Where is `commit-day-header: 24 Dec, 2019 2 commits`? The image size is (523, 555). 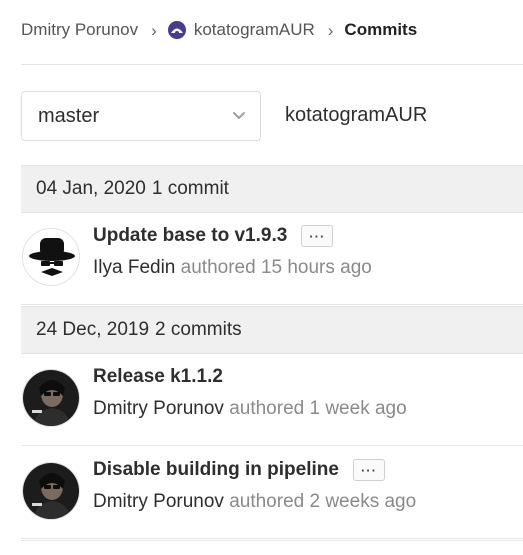 commit-day-header: 24 Dec, 2019 2 commits is located at coordinates (272, 330).